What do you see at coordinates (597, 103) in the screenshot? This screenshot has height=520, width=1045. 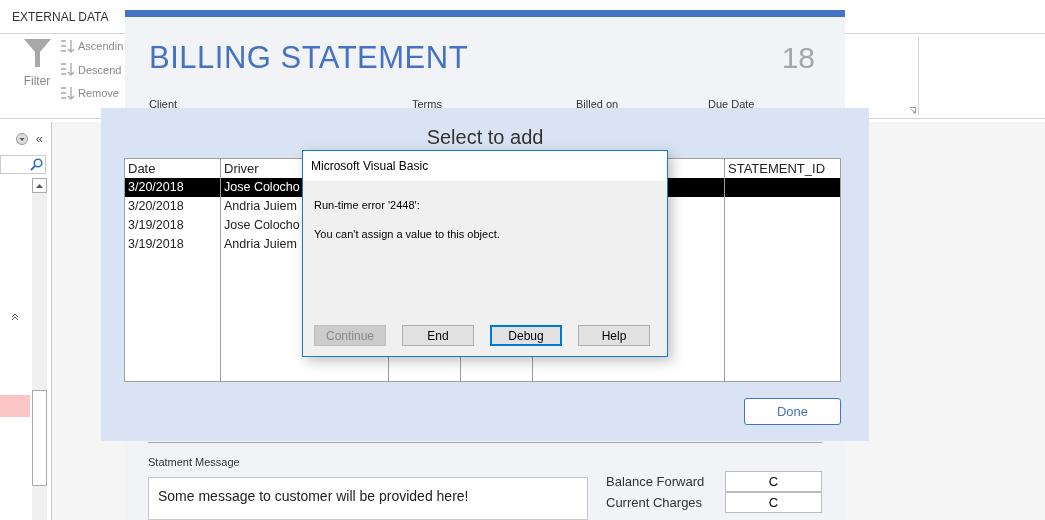 I see `field-label: Billed on` at bounding box center [597, 103].